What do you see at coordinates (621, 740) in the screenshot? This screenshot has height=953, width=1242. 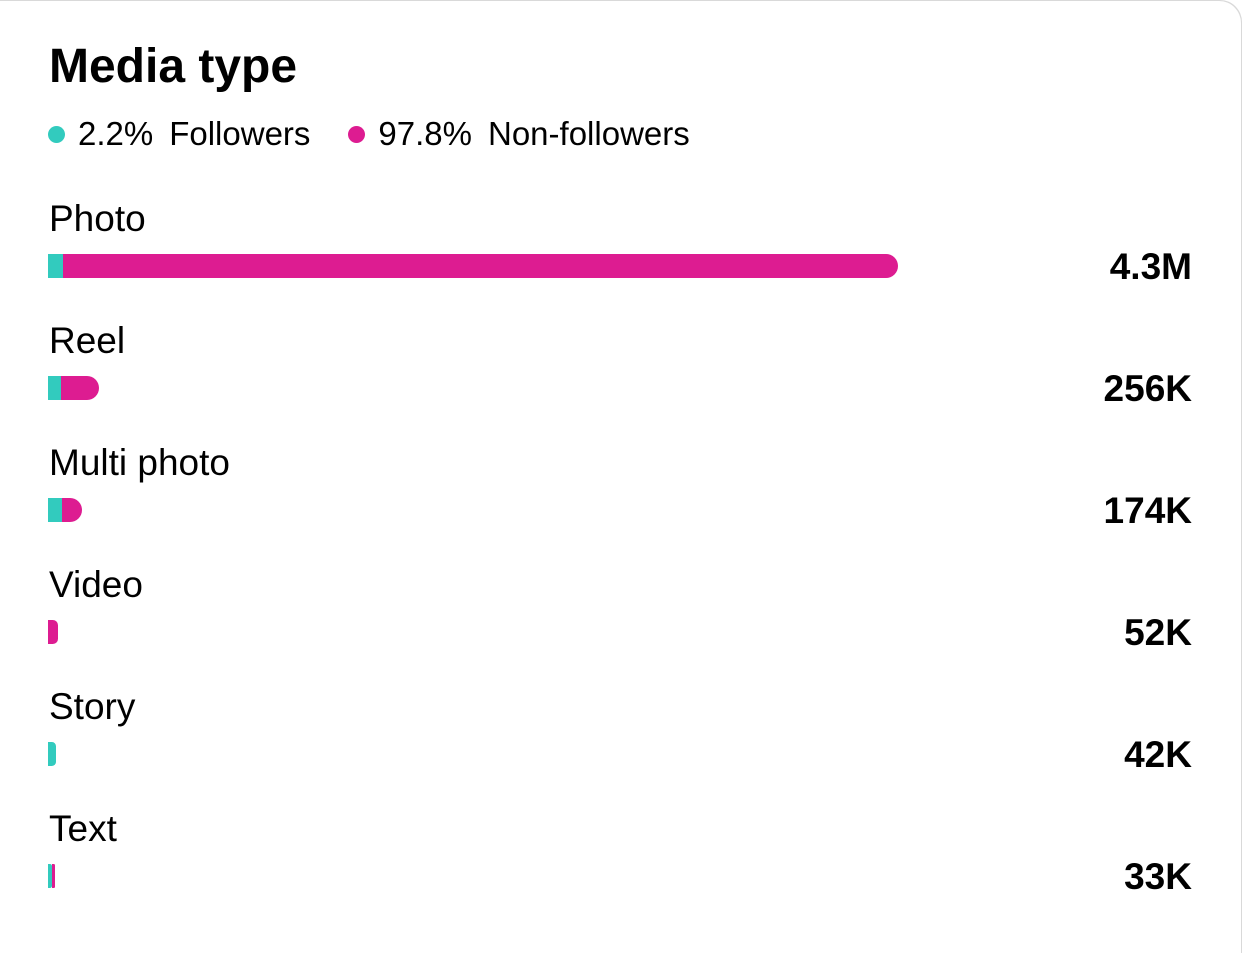 I see `bar-row-story: Story 42K` at bounding box center [621, 740].